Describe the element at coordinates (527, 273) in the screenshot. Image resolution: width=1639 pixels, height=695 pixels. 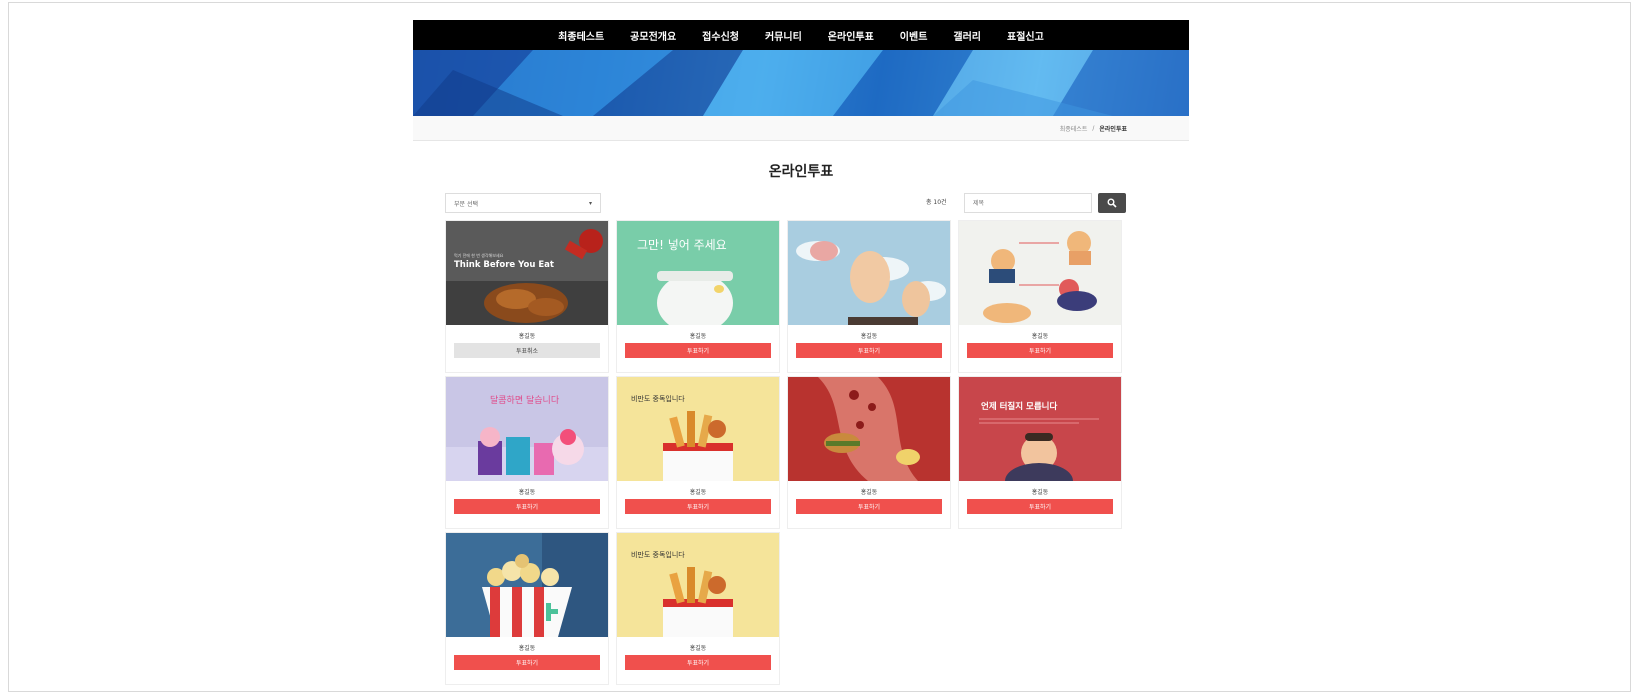
I see `card-image: 먹기 전에 한 번 생각해보세요 Think Before You Eat` at that location.